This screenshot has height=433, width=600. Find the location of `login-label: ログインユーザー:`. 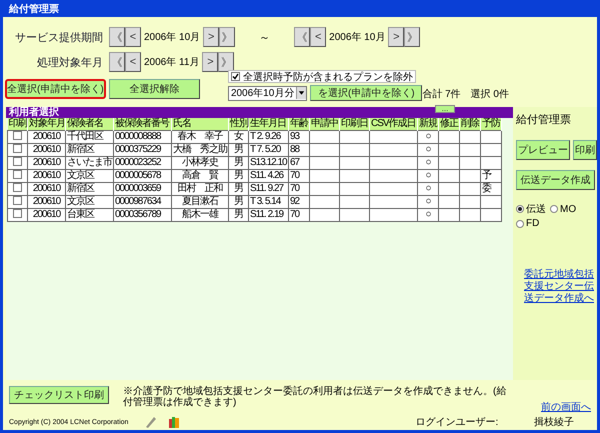

login-label: ログインユーザー: is located at coordinates (456, 422).